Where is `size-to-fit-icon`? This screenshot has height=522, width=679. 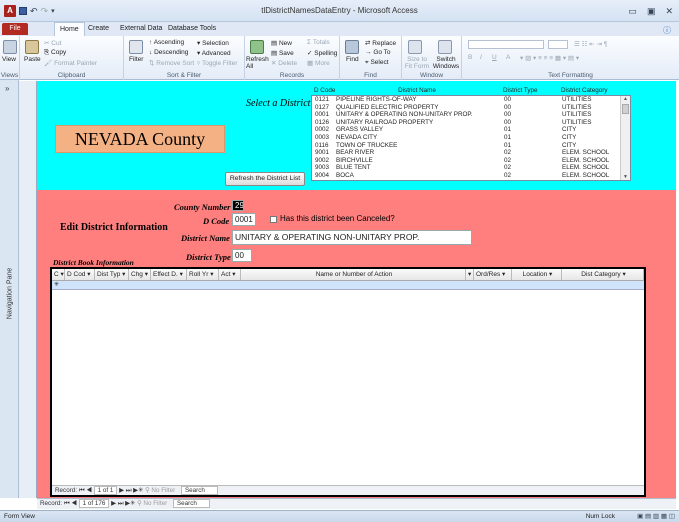 size-to-fit-icon is located at coordinates (415, 47).